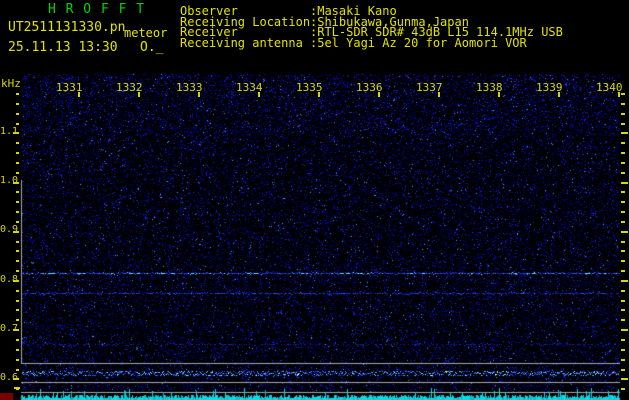 The height and width of the screenshot is (400, 629). I want to click on info-label: Receiving antenna, so click(241, 43).